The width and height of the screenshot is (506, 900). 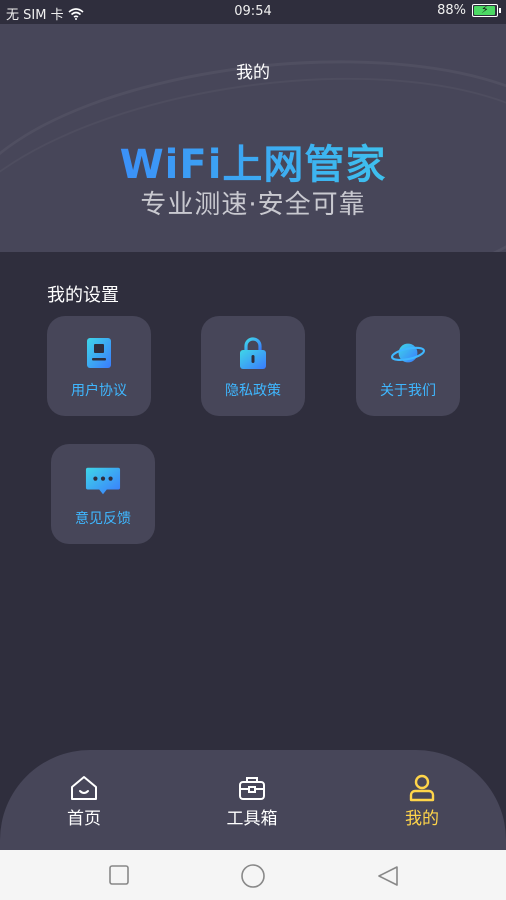 I want to click on tab-mine-label: 我的, so click(x=422, y=819).